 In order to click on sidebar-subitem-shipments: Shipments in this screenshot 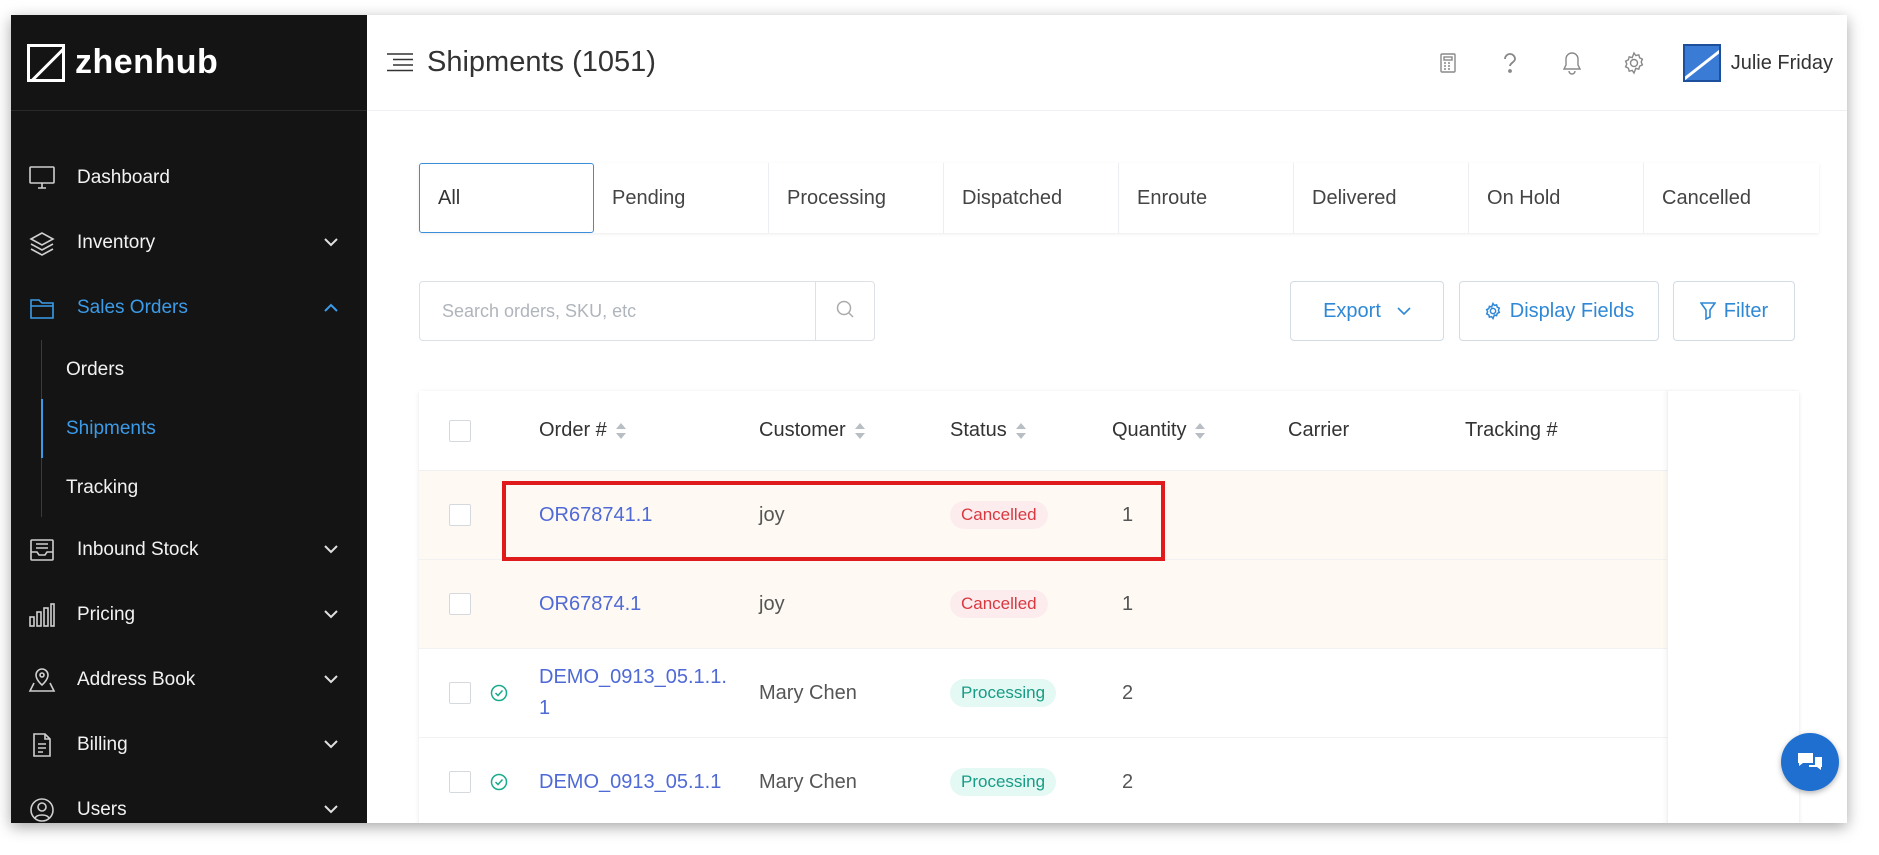, I will do `click(189, 428)`.